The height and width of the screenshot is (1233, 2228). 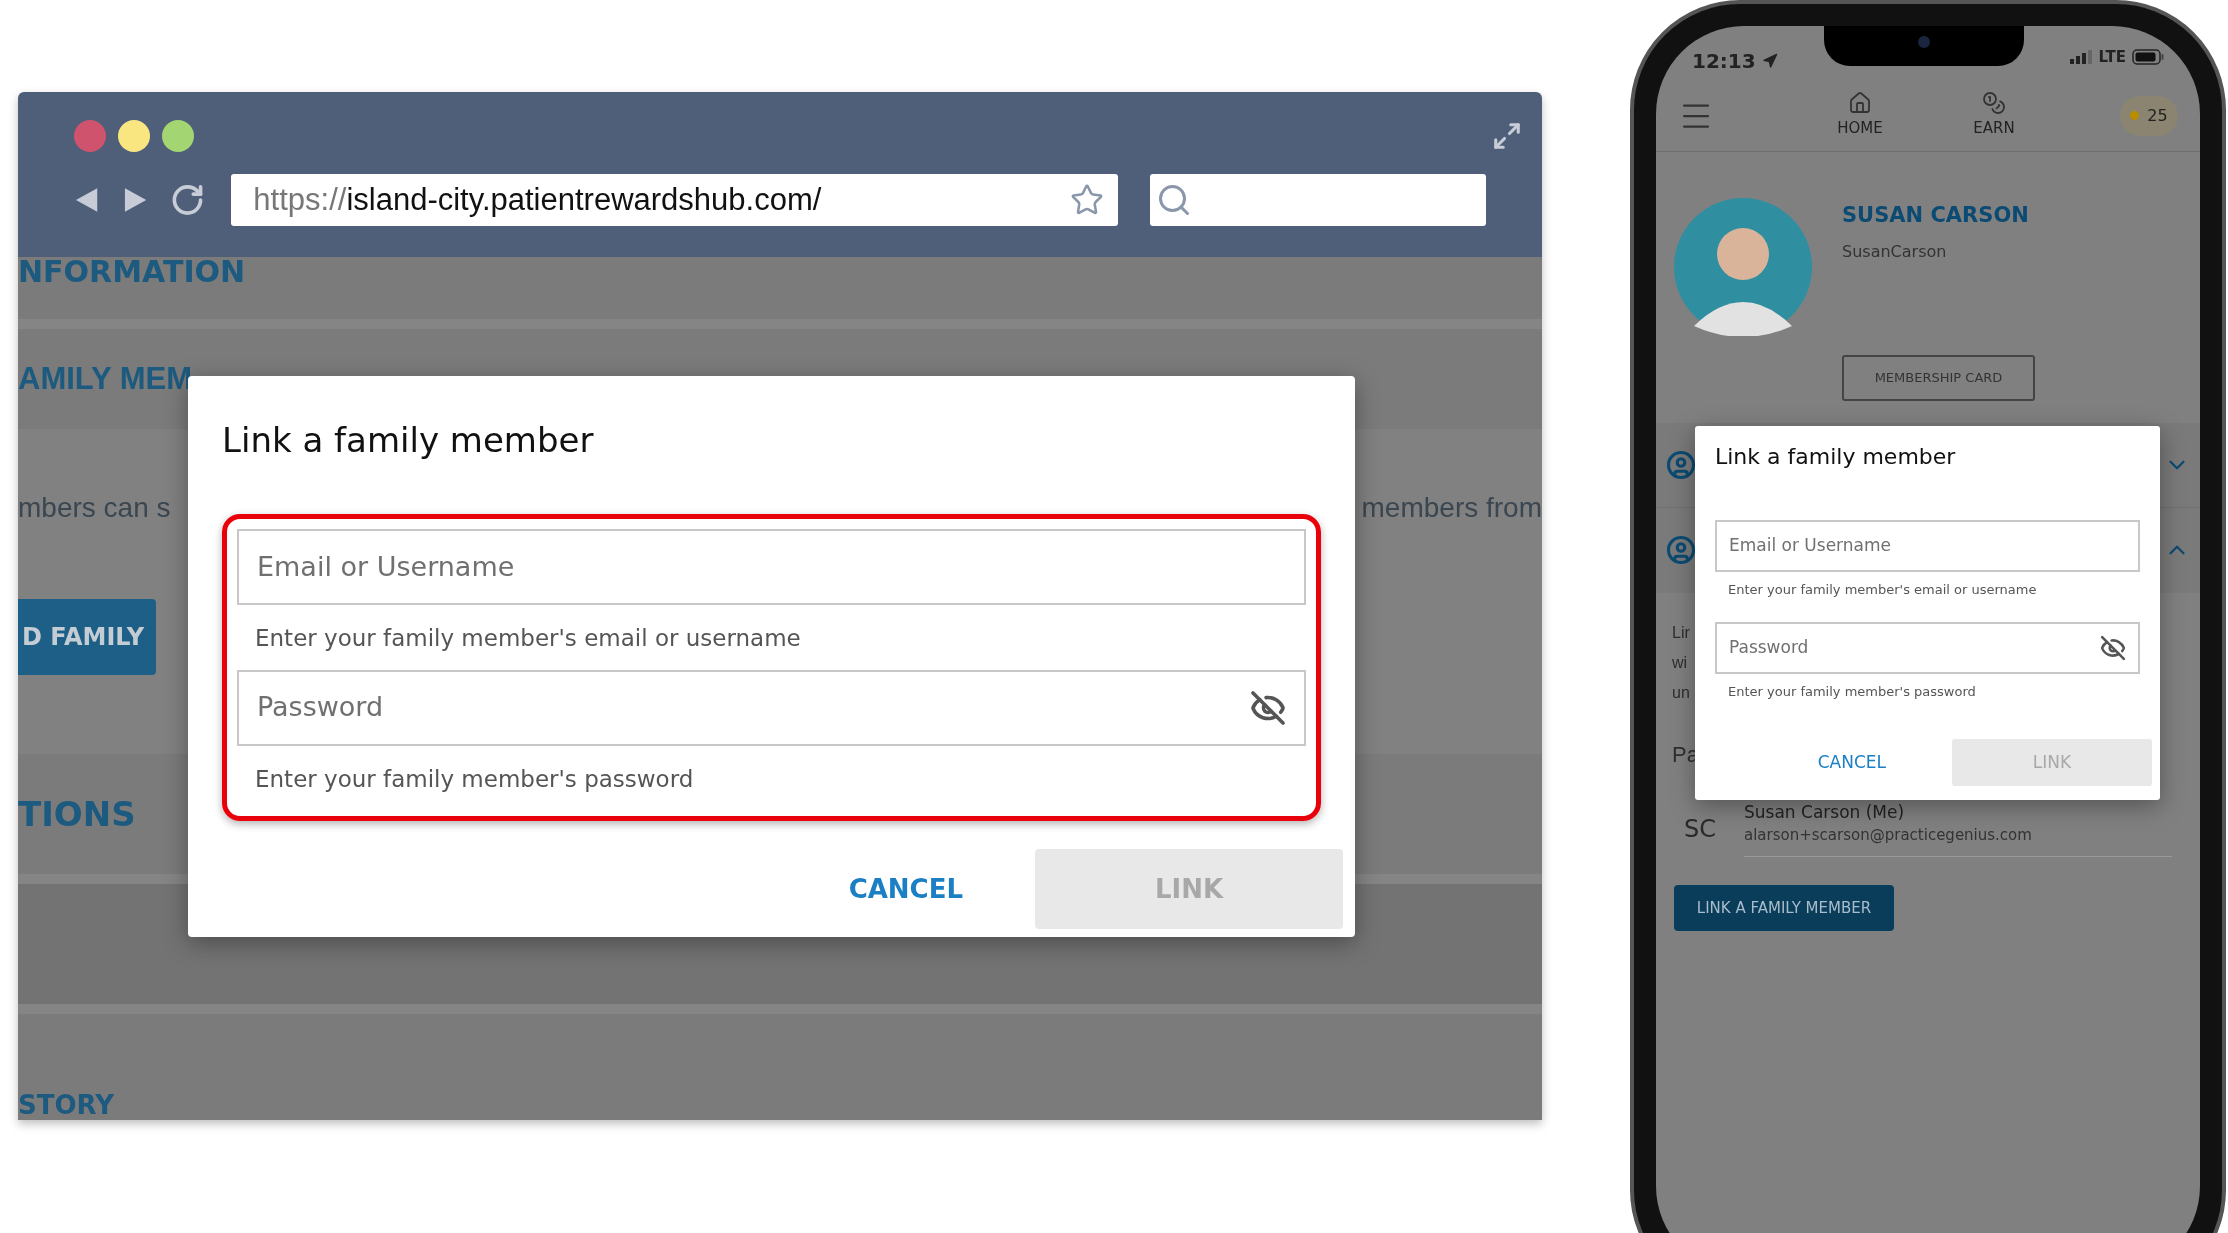 What do you see at coordinates (77, 814) in the screenshot?
I see `section-heading: TIONS` at bounding box center [77, 814].